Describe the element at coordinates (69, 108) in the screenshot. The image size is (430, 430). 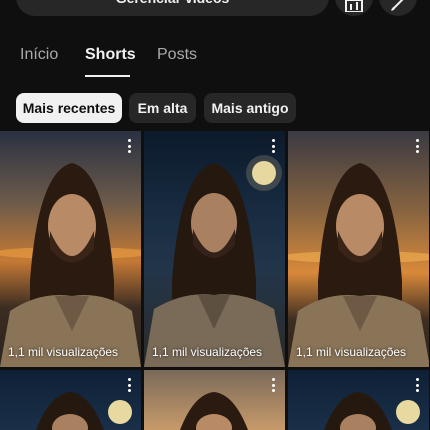
I see `chip-mais-recentes: Mais recentes` at that location.